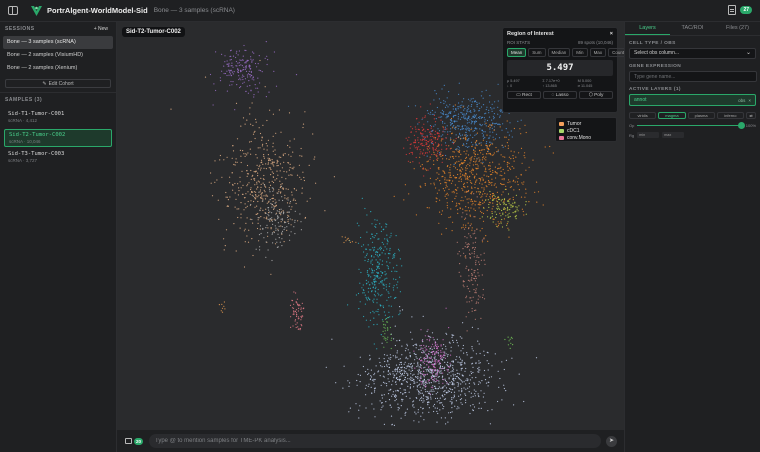 The width and height of the screenshot is (760, 452). What do you see at coordinates (580, 52) in the screenshot?
I see `roi-tab-min: Min` at bounding box center [580, 52].